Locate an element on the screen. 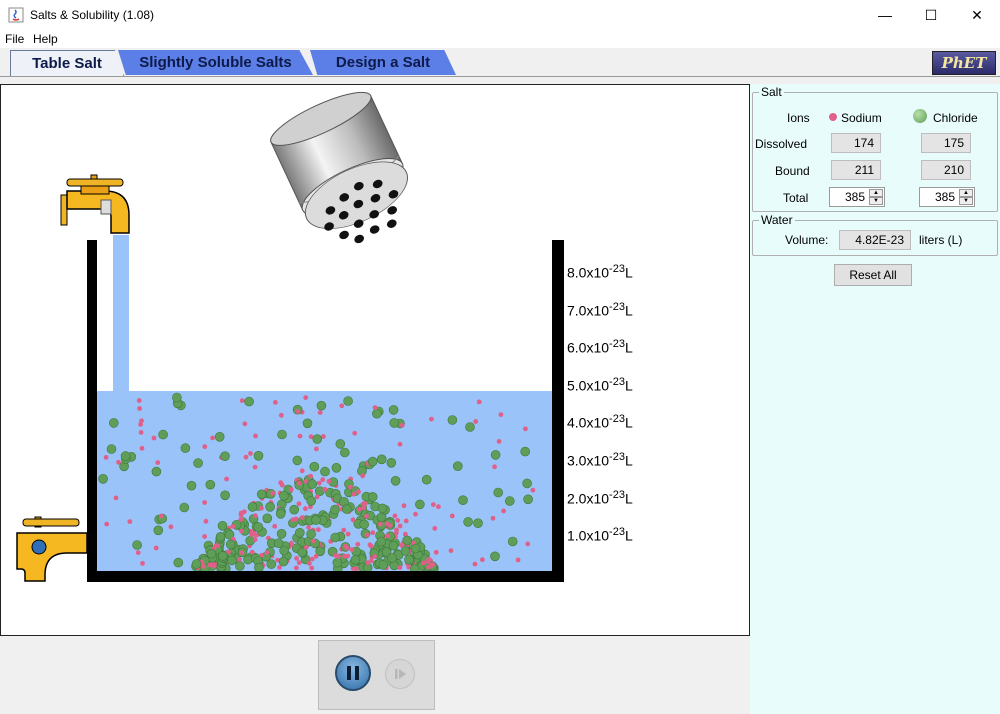  drain-handle is located at coordinates (51, 522).